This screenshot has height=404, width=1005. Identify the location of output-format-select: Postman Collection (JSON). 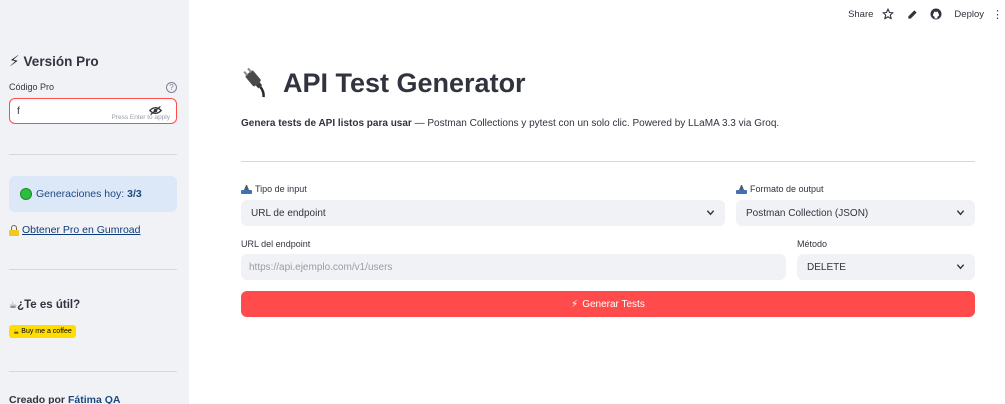
(855, 213).